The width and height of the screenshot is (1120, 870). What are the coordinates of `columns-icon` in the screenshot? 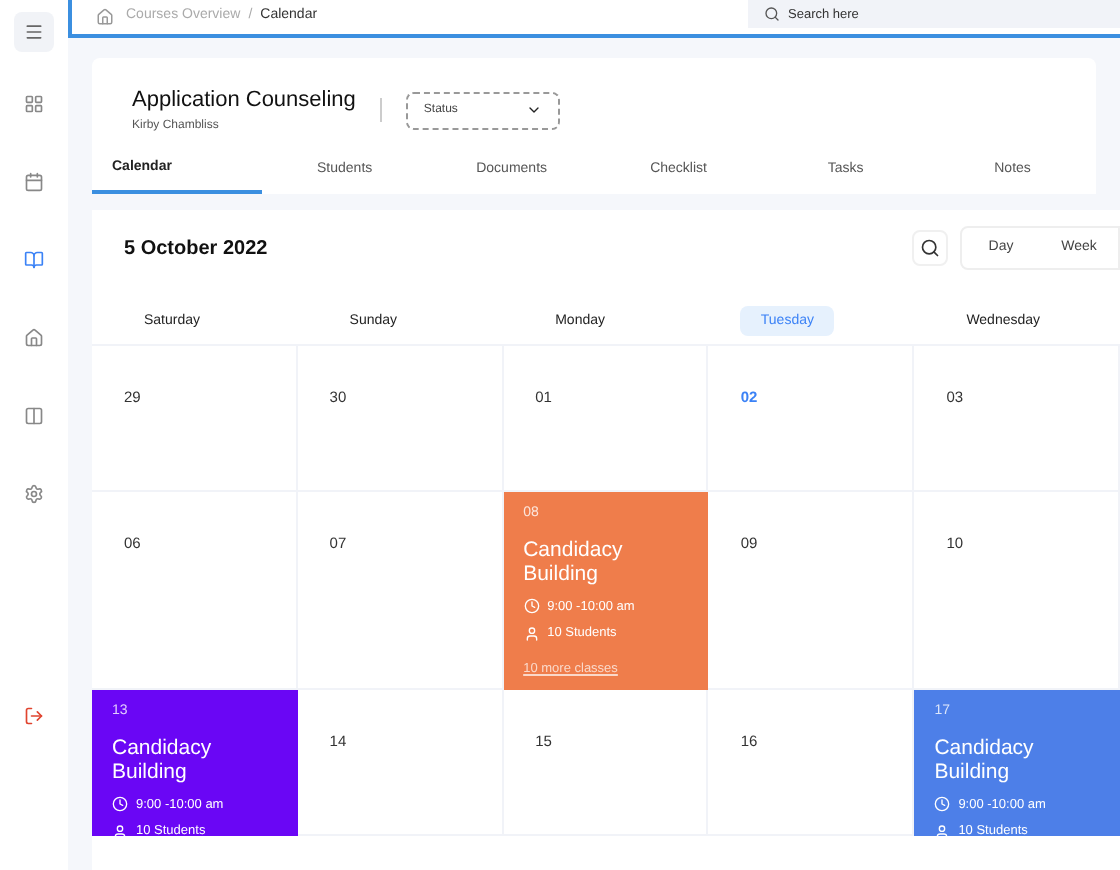 It's located at (34, 416).